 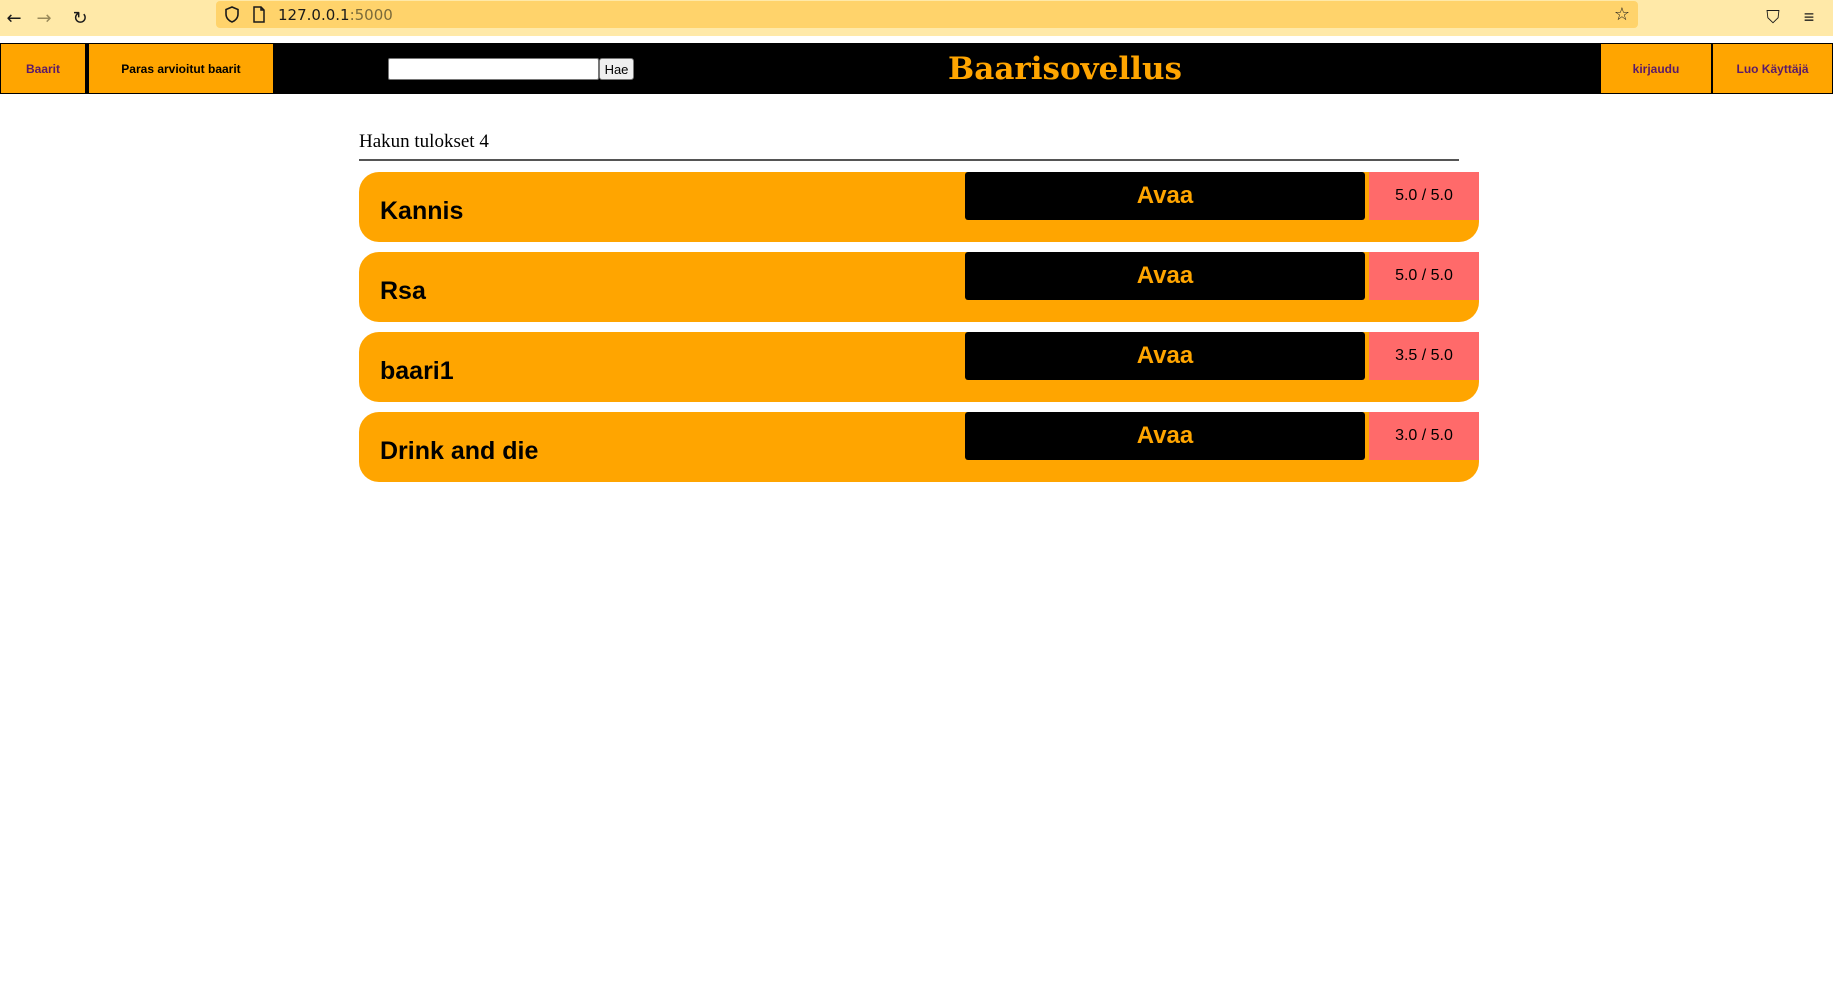 I want to click on reload-icon: ↻, so click(x=80, y=18).